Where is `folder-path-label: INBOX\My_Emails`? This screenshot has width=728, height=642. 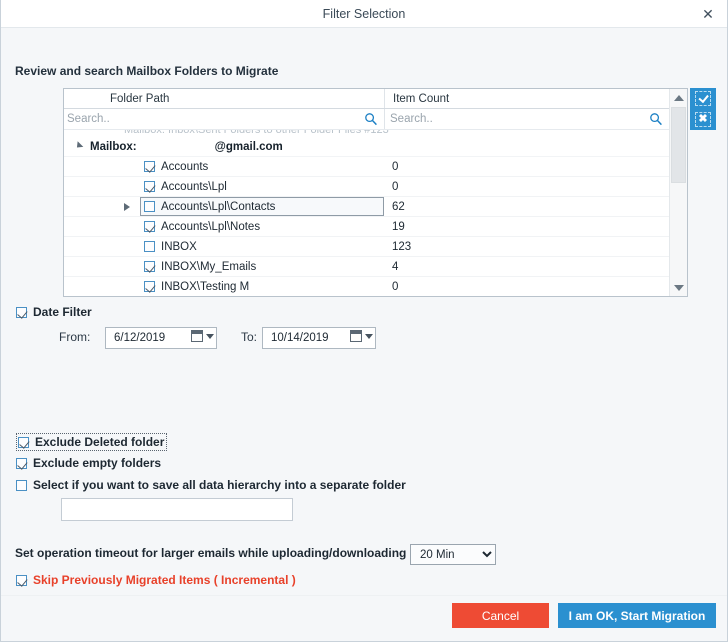 folder-path-label: INBOX\My_Emails is located at coordinates (209, 266).